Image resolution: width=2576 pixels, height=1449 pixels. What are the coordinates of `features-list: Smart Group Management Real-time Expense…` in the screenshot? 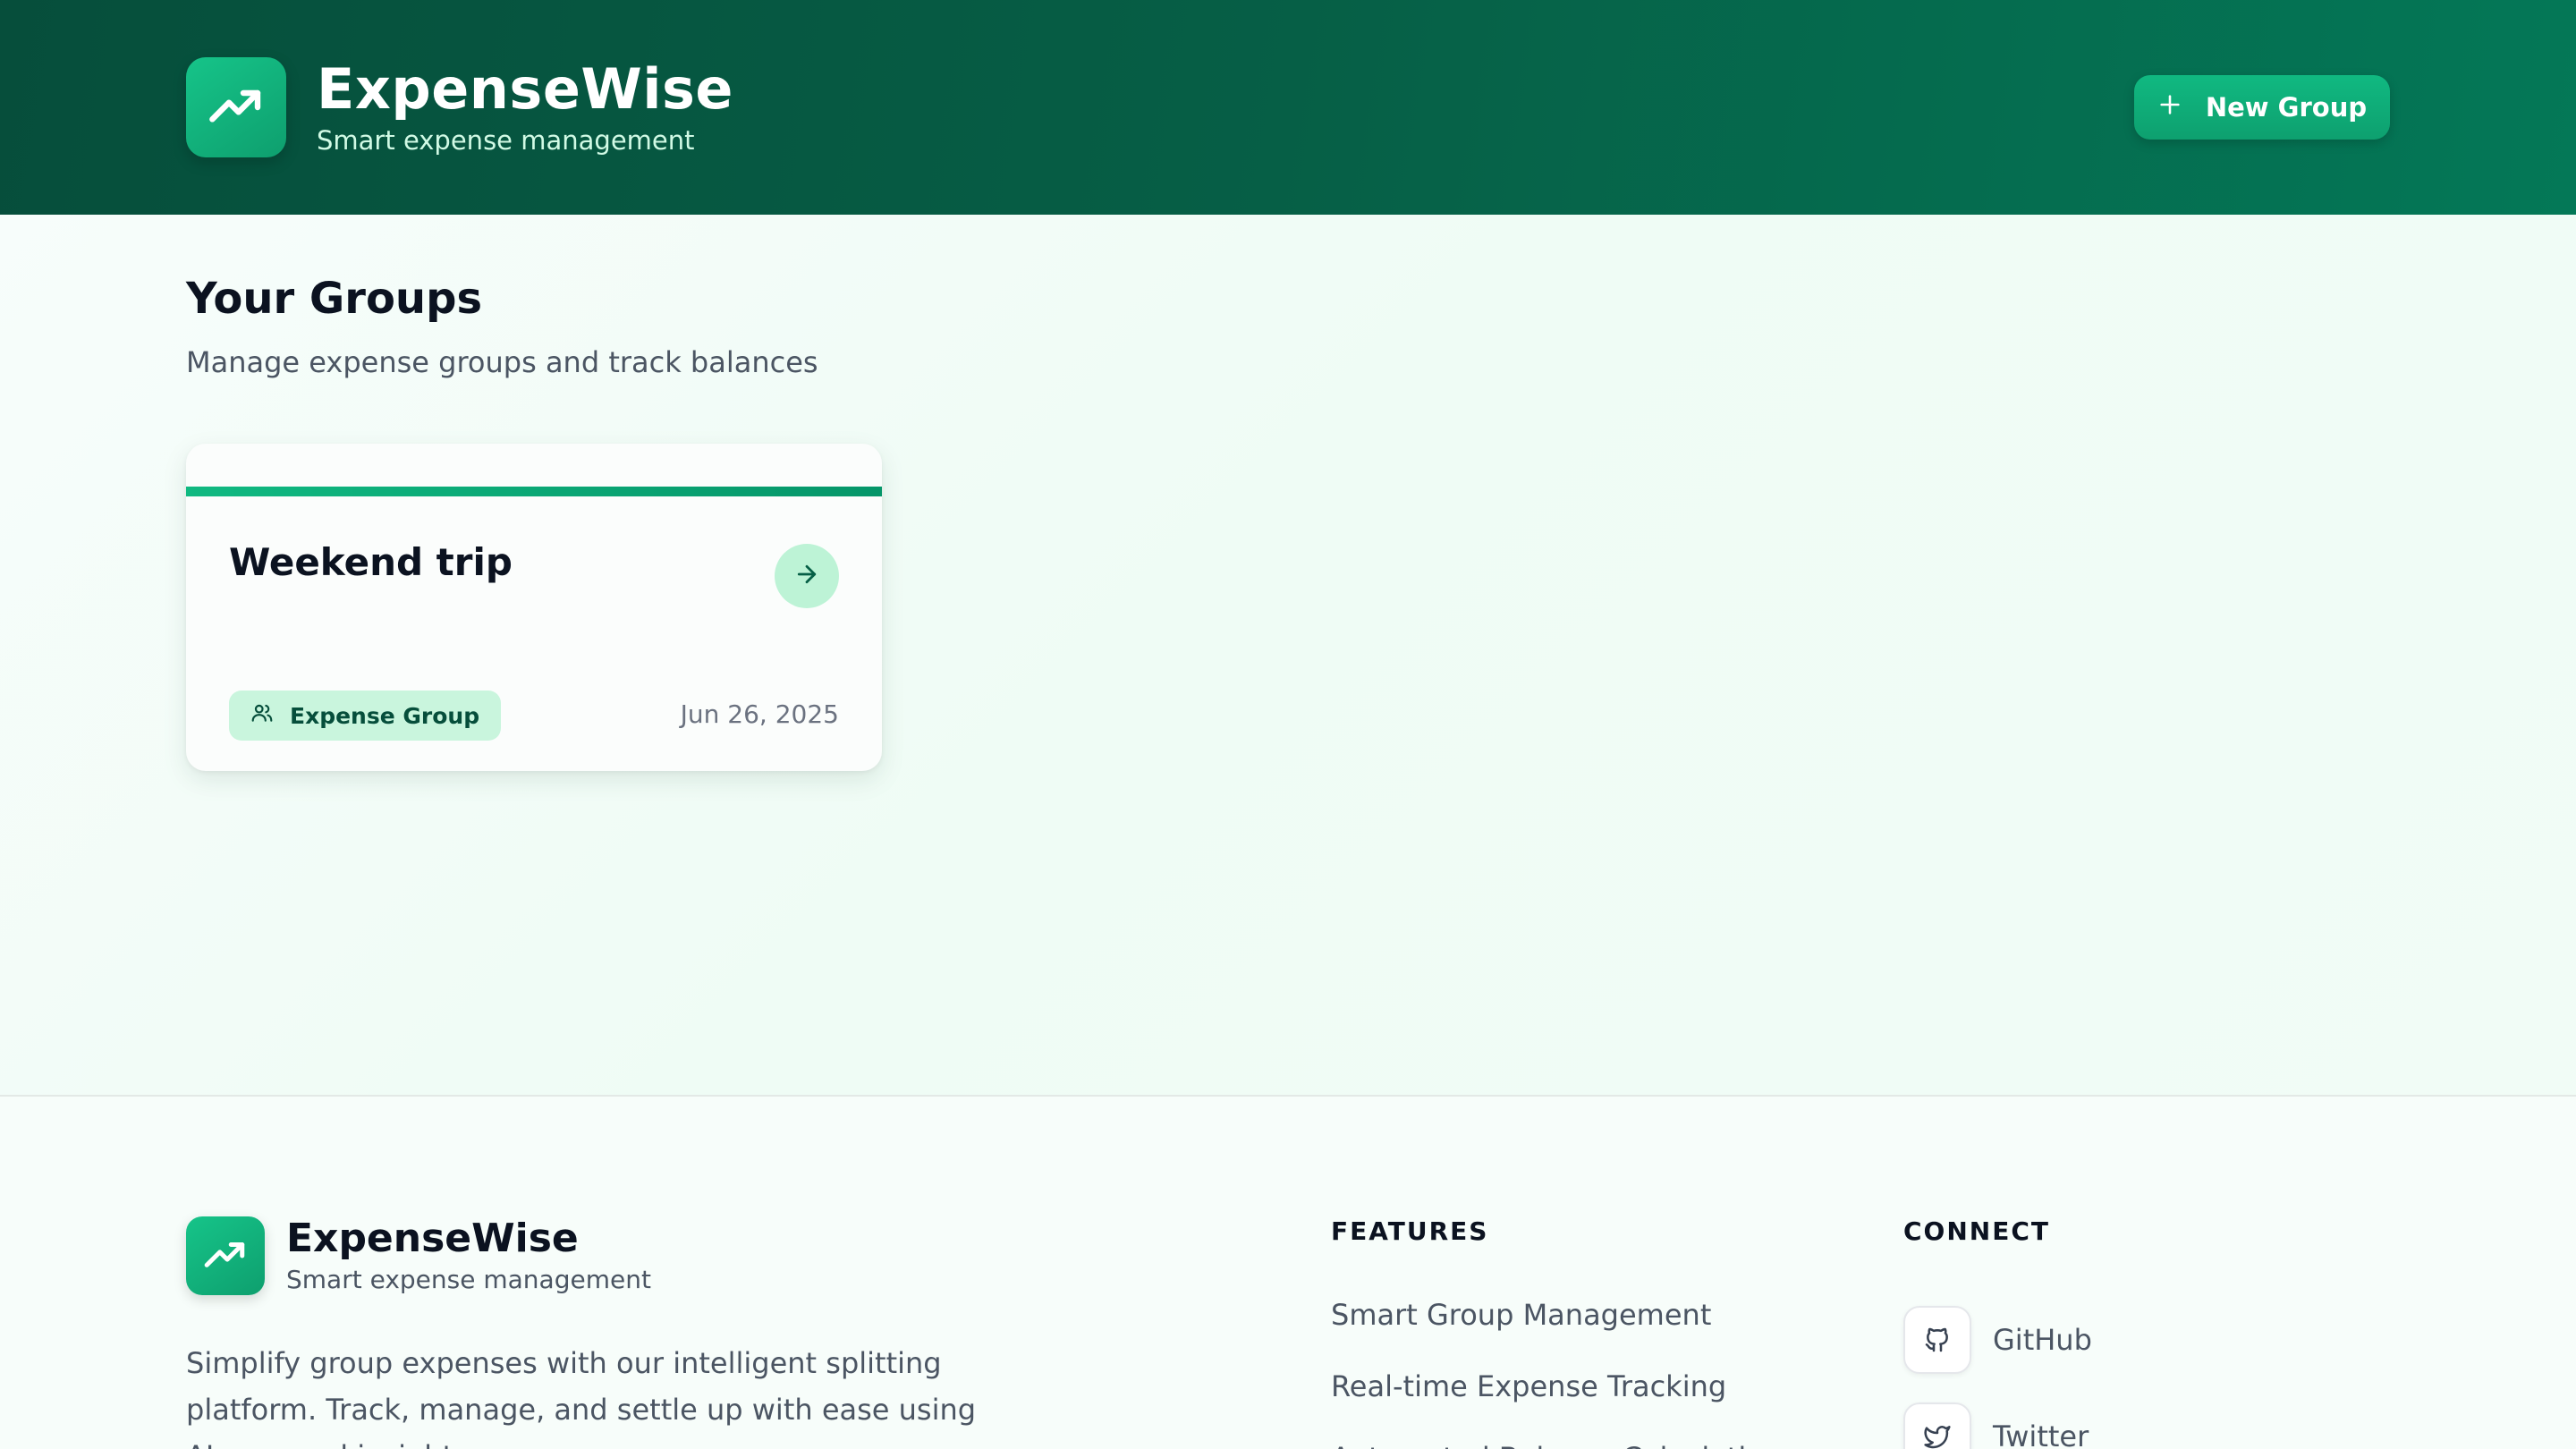 It's located at (1556, 1371).